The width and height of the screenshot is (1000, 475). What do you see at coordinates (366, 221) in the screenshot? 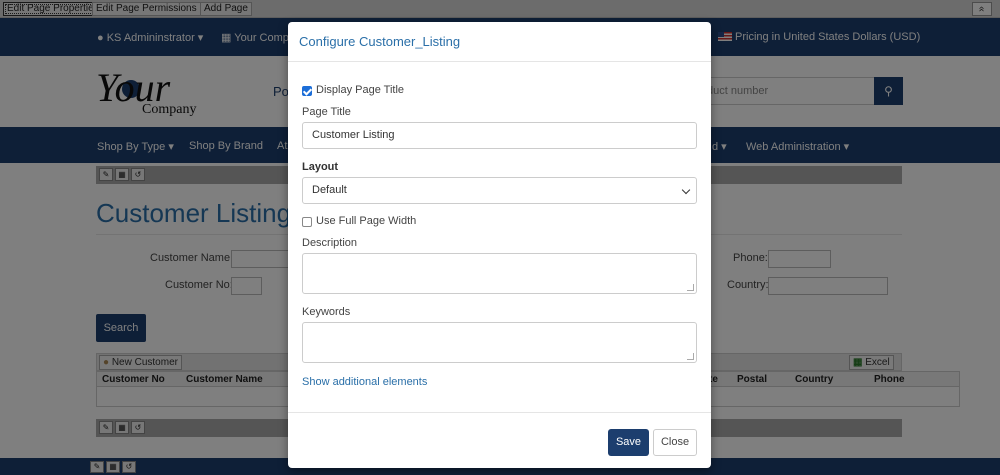
I see `use-full-page-width-label: Use Full Page Width` at bounding box center [366, 221].